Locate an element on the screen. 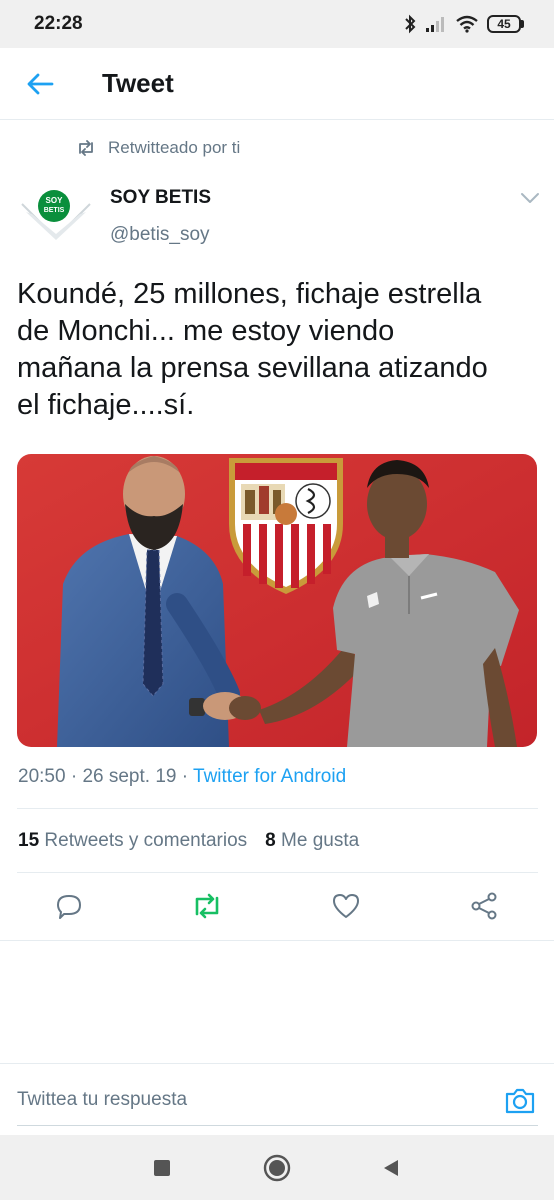  system-nav-bar is located at coordinates (277, 1167).